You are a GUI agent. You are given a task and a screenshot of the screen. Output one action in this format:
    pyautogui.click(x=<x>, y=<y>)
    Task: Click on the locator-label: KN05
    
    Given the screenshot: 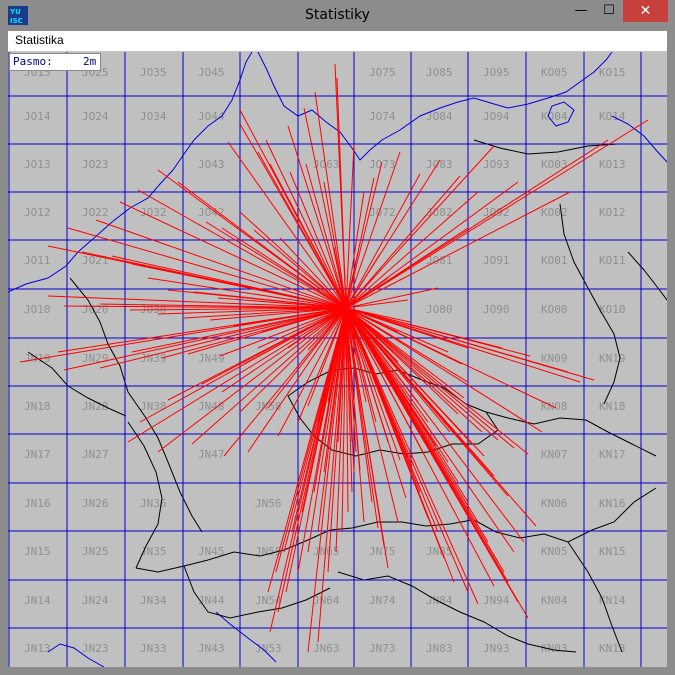 What is the action you would take?
    pyautogui.click(x=554, y=551)
    